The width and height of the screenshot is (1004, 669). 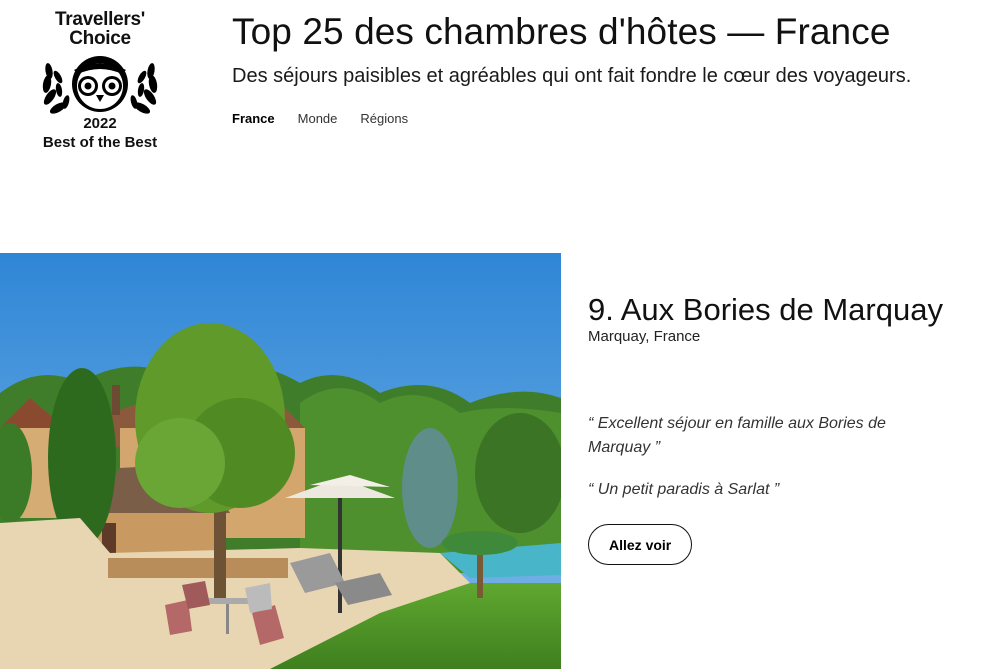 What do you see at coordinates (100, 19) in the screenshot?
I see `badge-line-1: Travellers'` at bounding box center [100, 19].